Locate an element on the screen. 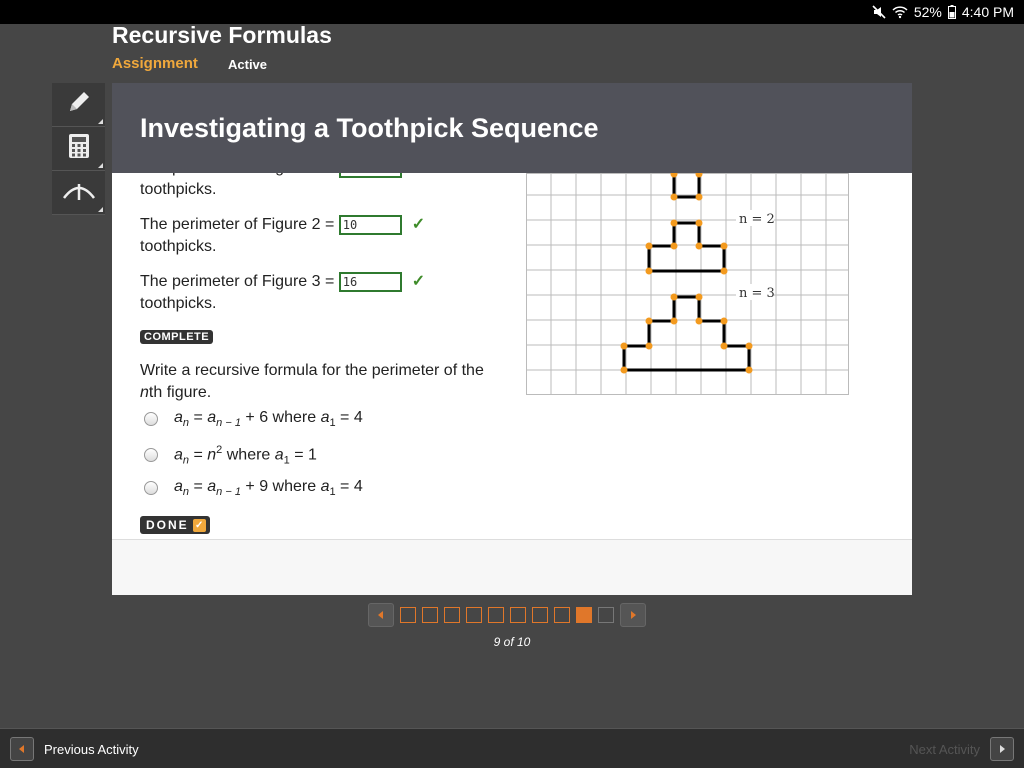 The width and height of the screenshot is (1024, 768). option-1-label: an = an − 1 + 6 where a1 = 4 is located at coordinates (268, 419).